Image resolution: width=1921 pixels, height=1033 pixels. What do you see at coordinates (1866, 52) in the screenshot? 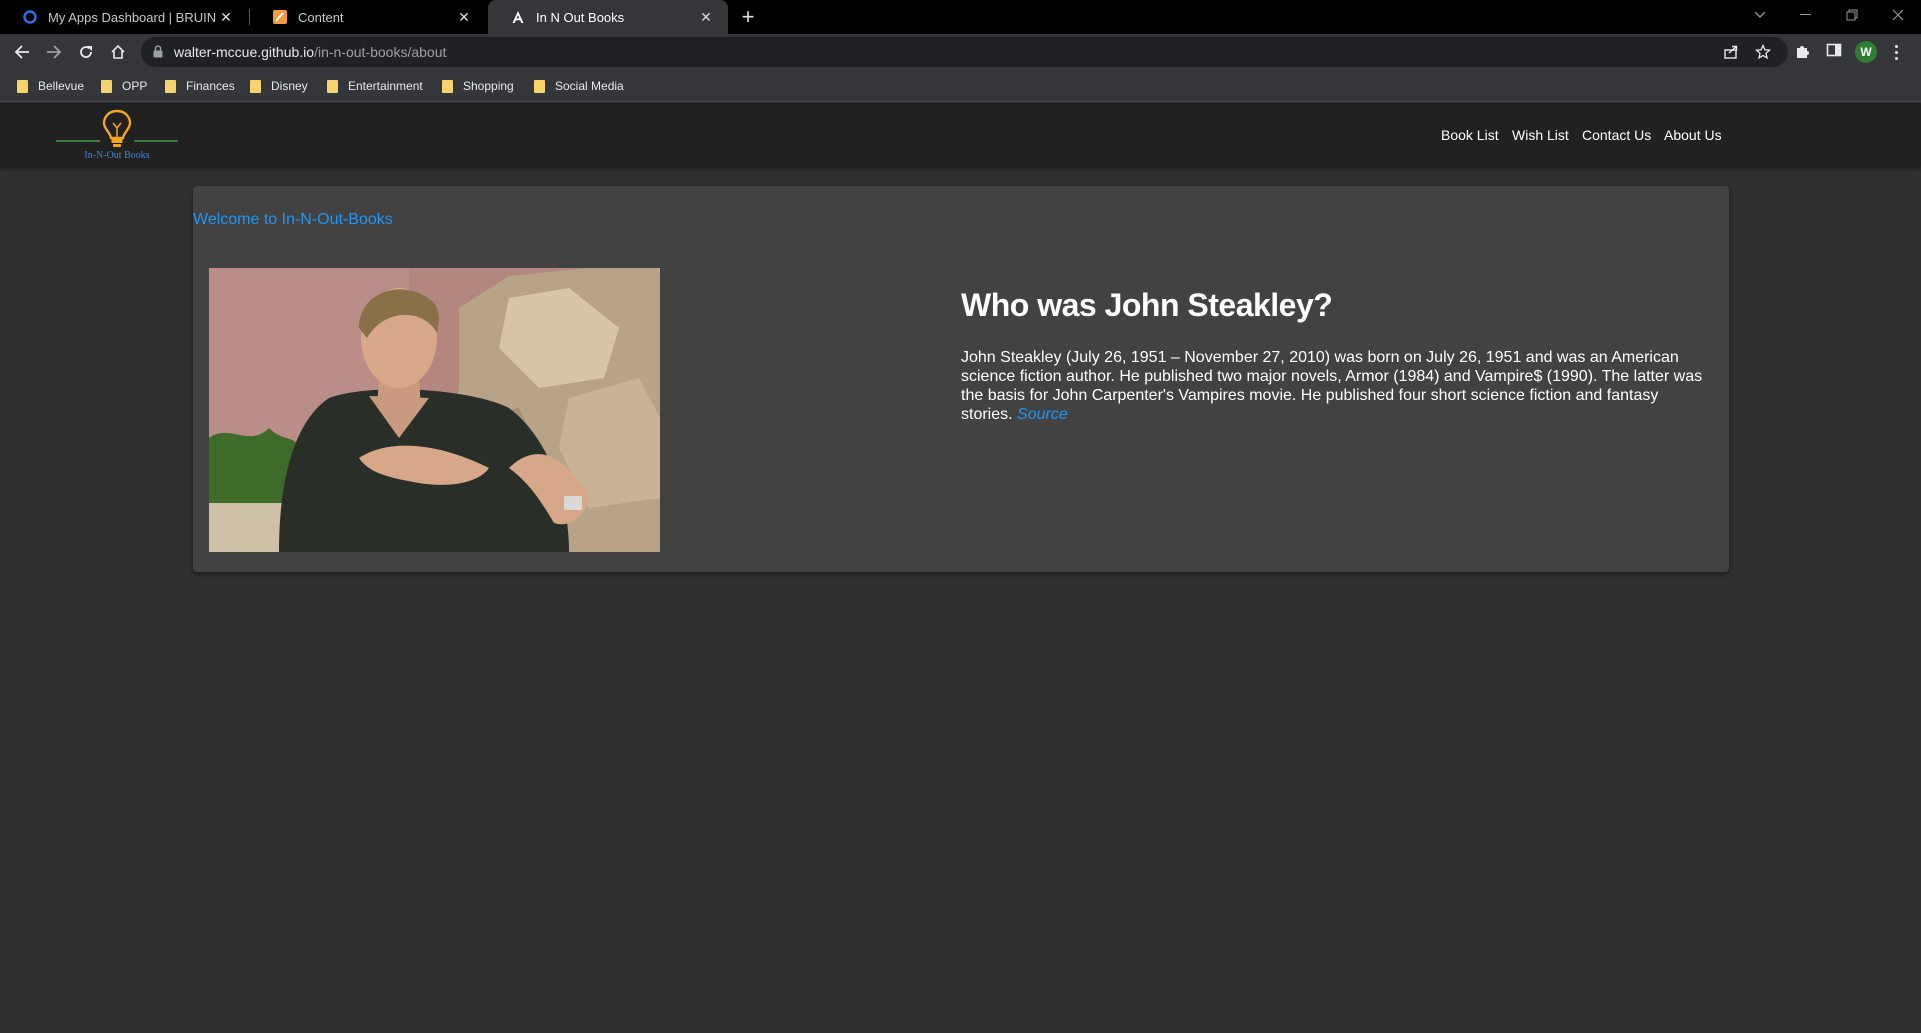
I see `profile-avatar: W` at bounding box center [1866, 52].